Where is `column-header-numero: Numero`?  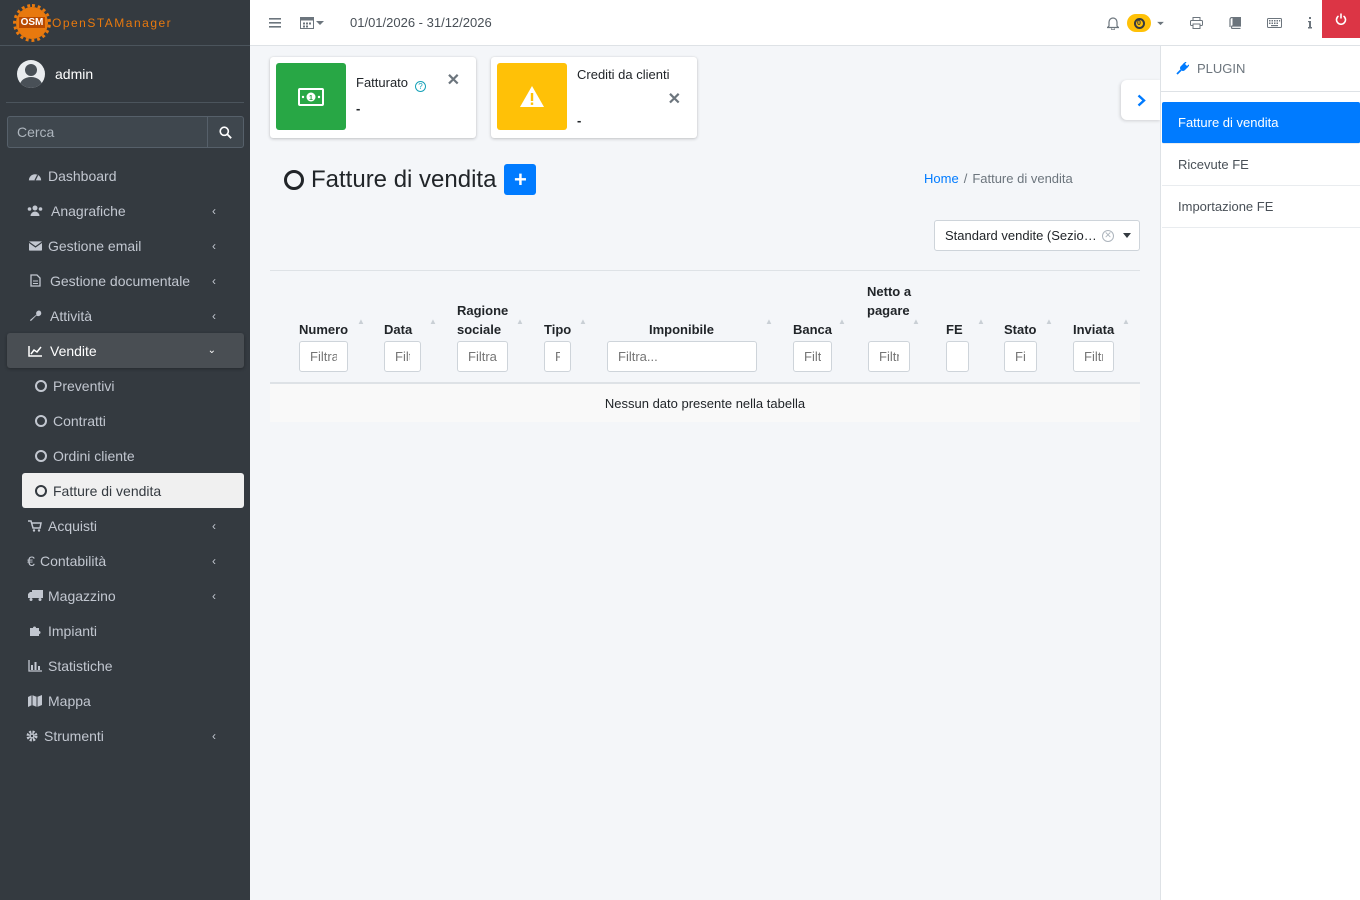
column-header-numero: Numero is located at coordinates (323, 329).